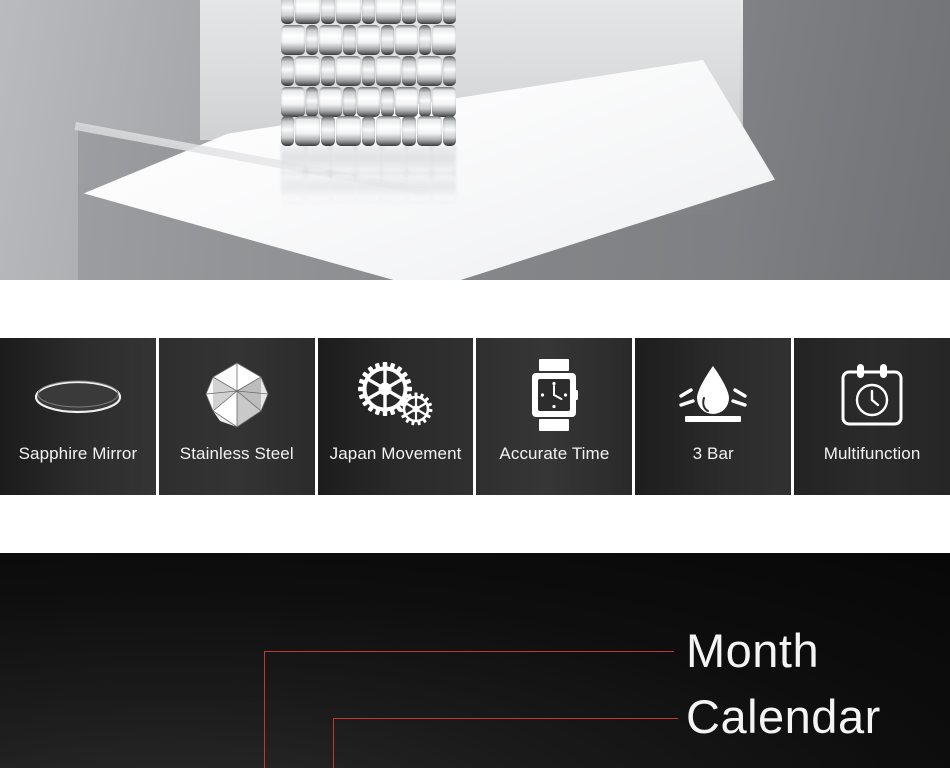 The width and height of the screenshot is (950, 768). I want to click on callout-line-calendar-horizontal, so click(505, 718).